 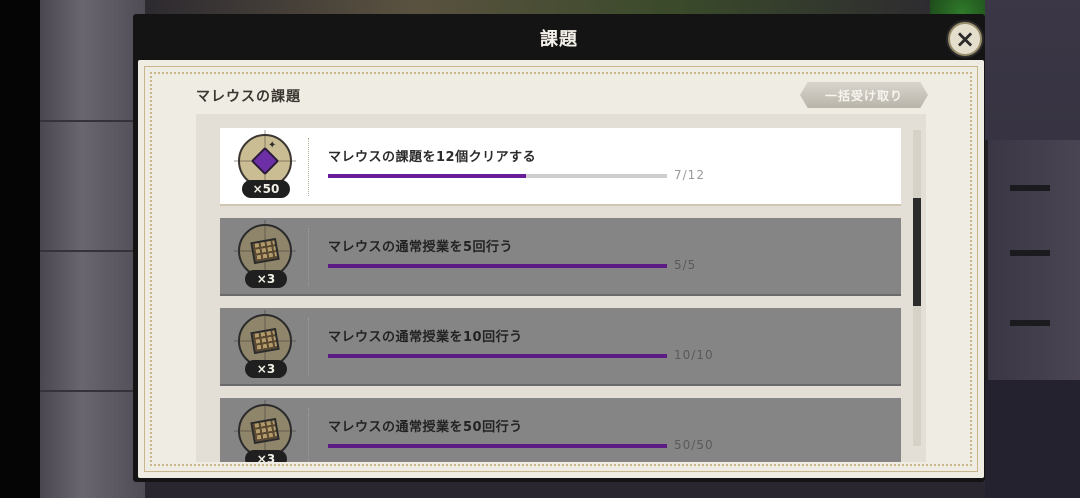 I want to click on mission-text: マレウスの通常授業を10回行う, so click(x=425, y=337).